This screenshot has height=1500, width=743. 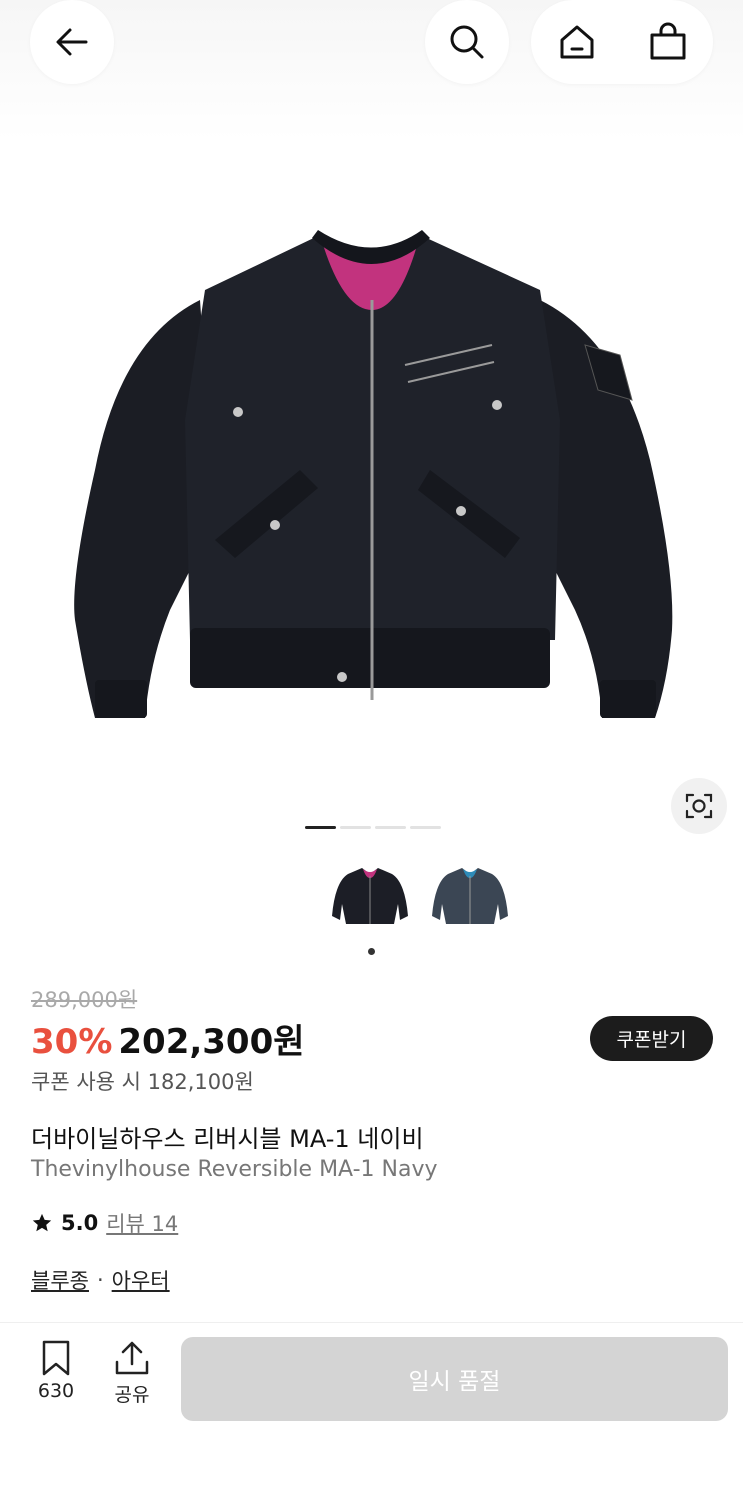 I want to click on color-options, so click(x=420, y=897).